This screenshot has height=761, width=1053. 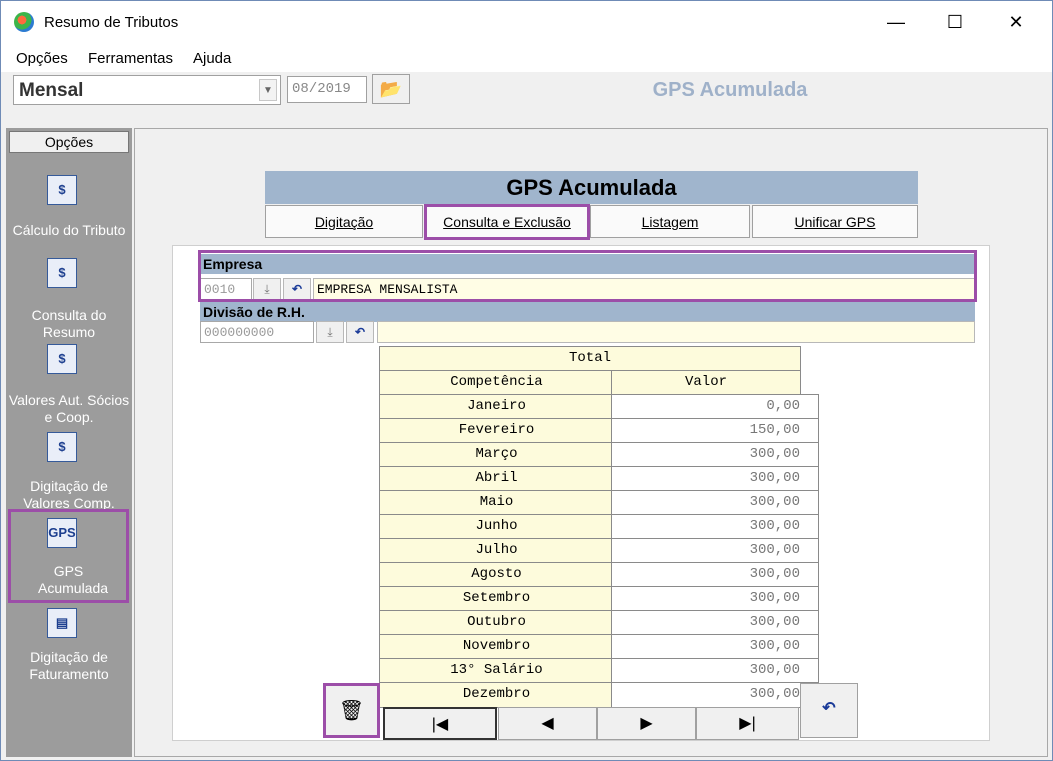 I want to click on competencia-cell: Janeiro, so click(x=496, y=407).